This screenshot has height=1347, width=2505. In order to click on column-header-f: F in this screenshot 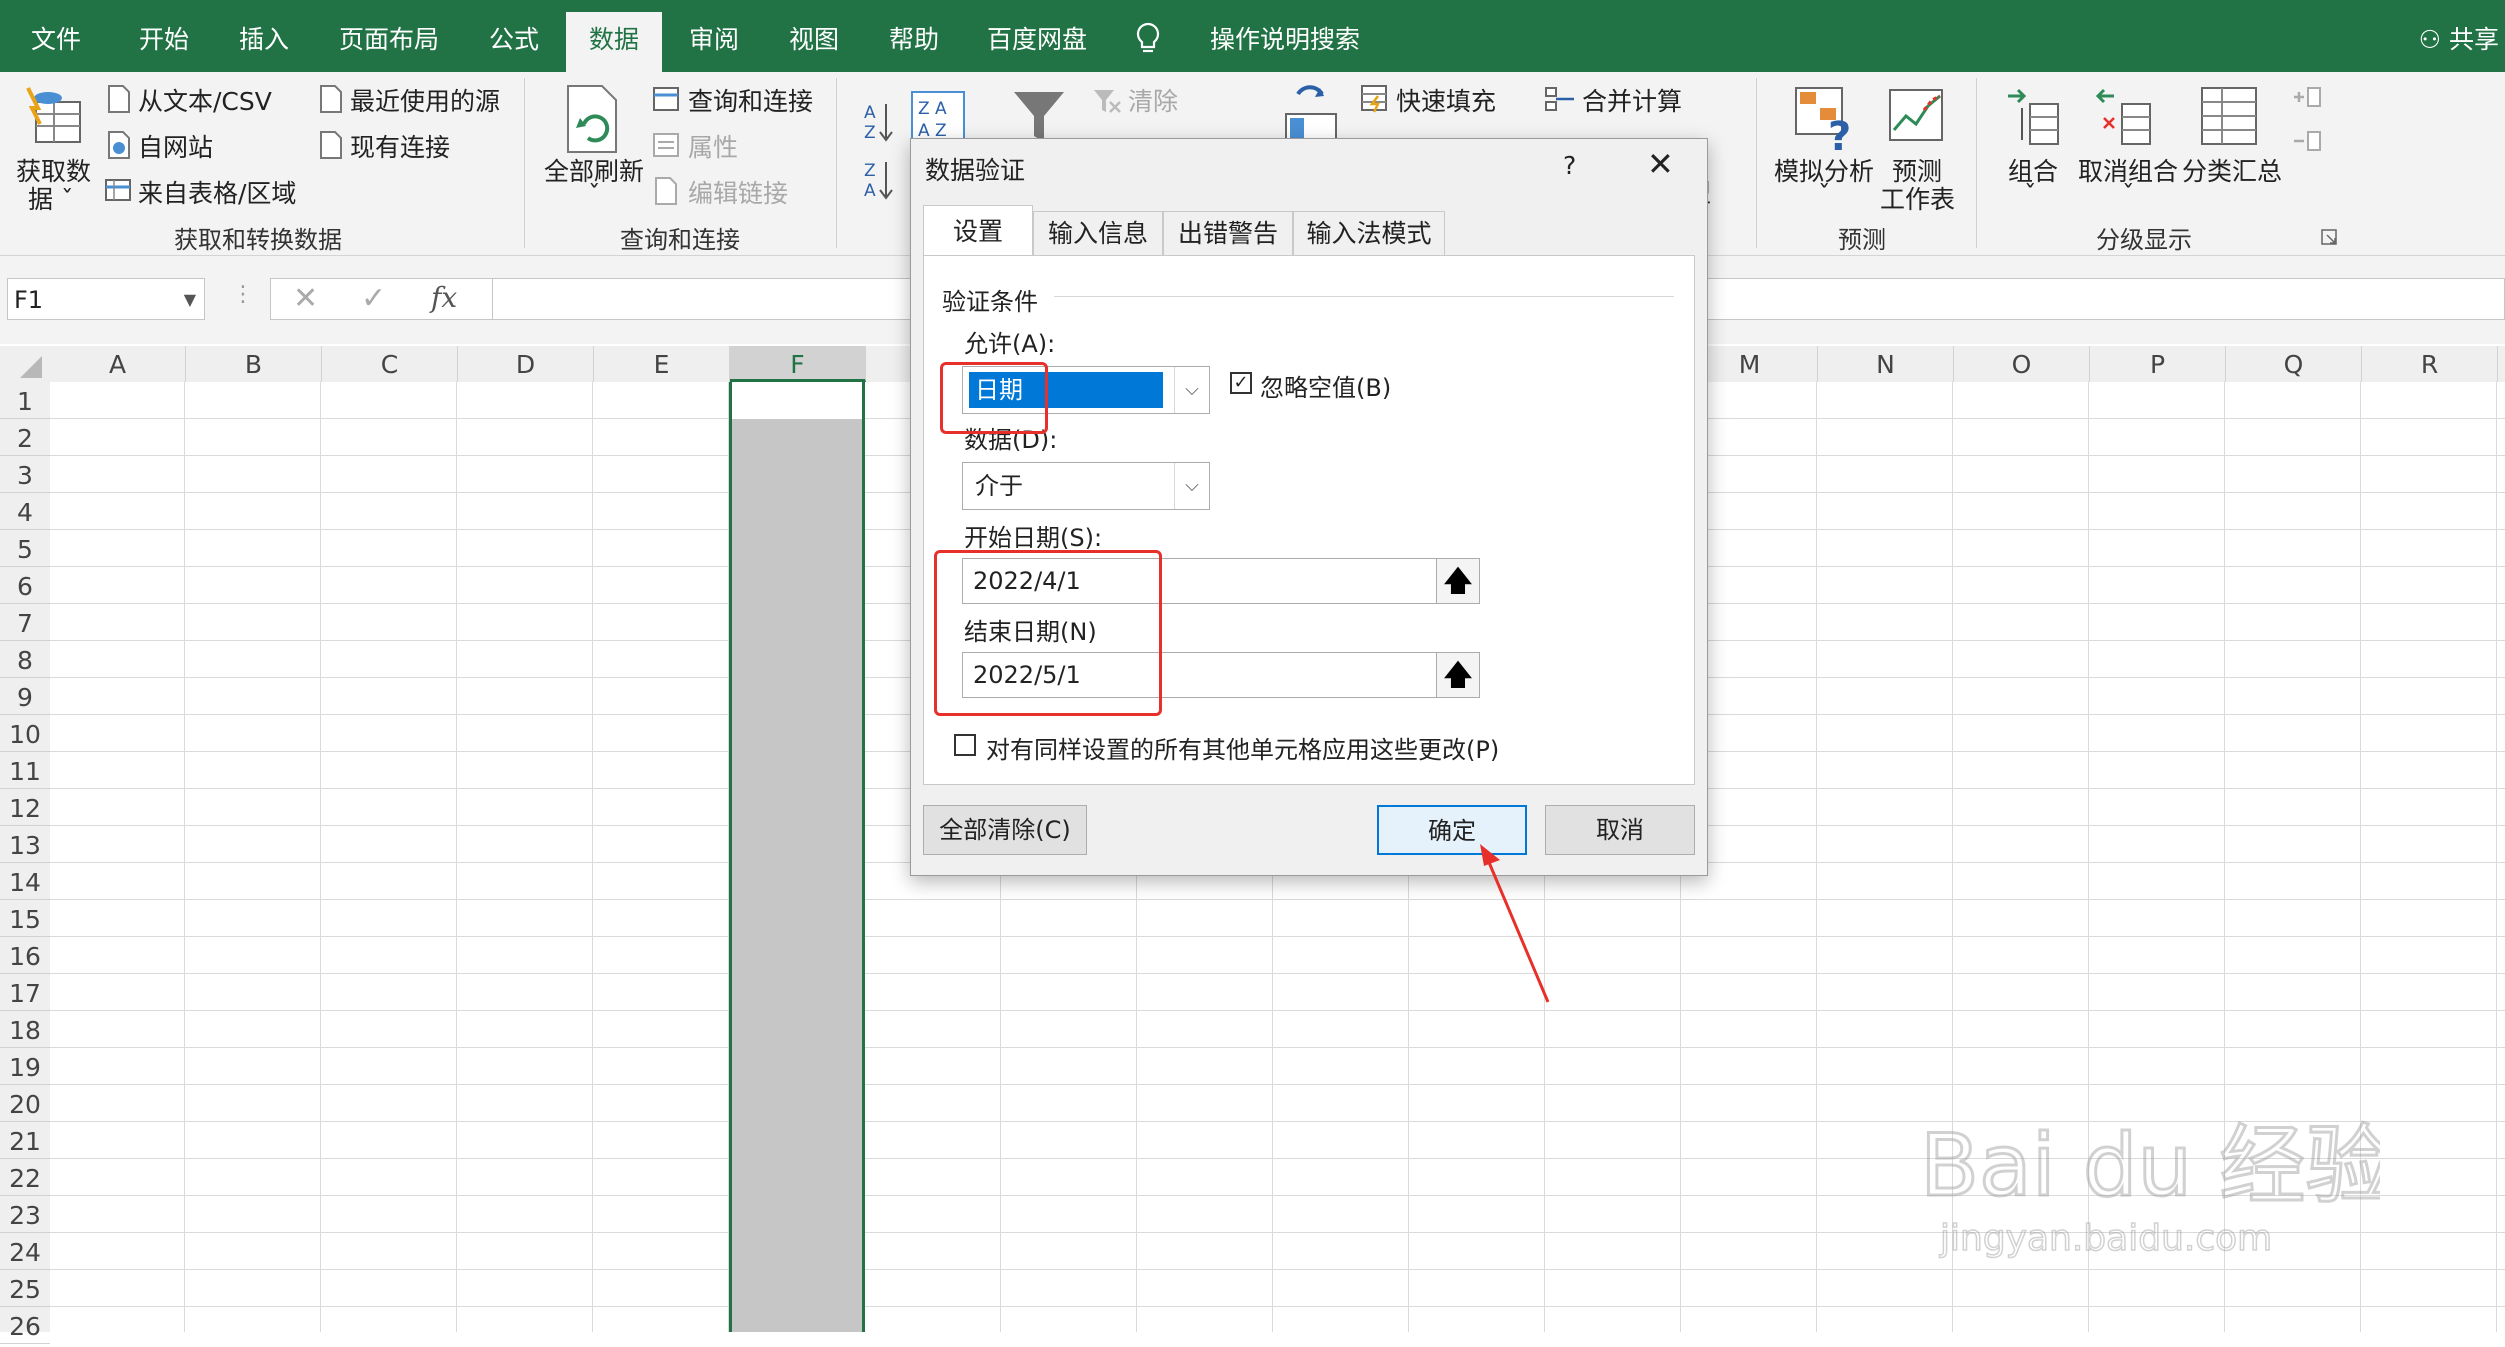, I will do `click(798, 364)`.